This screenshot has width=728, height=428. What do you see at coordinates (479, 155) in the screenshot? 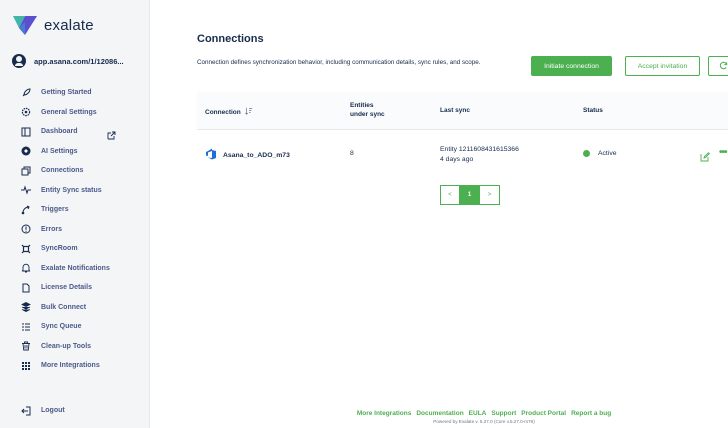
I see `last-sync-cell: Entity 1211608431615366 4 days ago` at bounding box center [479, 155].